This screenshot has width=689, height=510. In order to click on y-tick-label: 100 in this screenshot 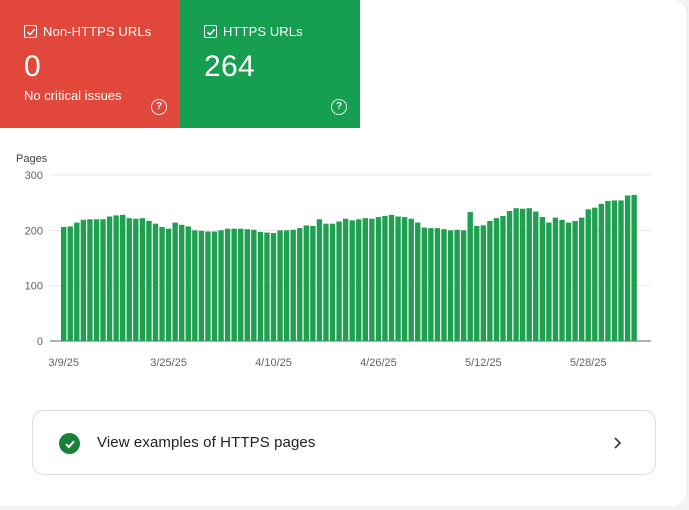, I will do `click(34, 287)`.